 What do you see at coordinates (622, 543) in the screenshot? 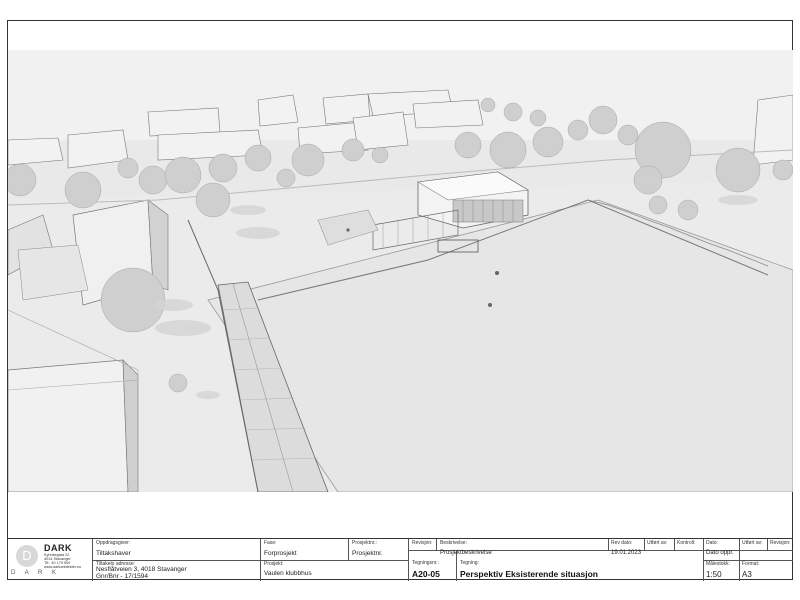
I see `rev-date-label: Rev dato:` at bounding box center [622, 543].